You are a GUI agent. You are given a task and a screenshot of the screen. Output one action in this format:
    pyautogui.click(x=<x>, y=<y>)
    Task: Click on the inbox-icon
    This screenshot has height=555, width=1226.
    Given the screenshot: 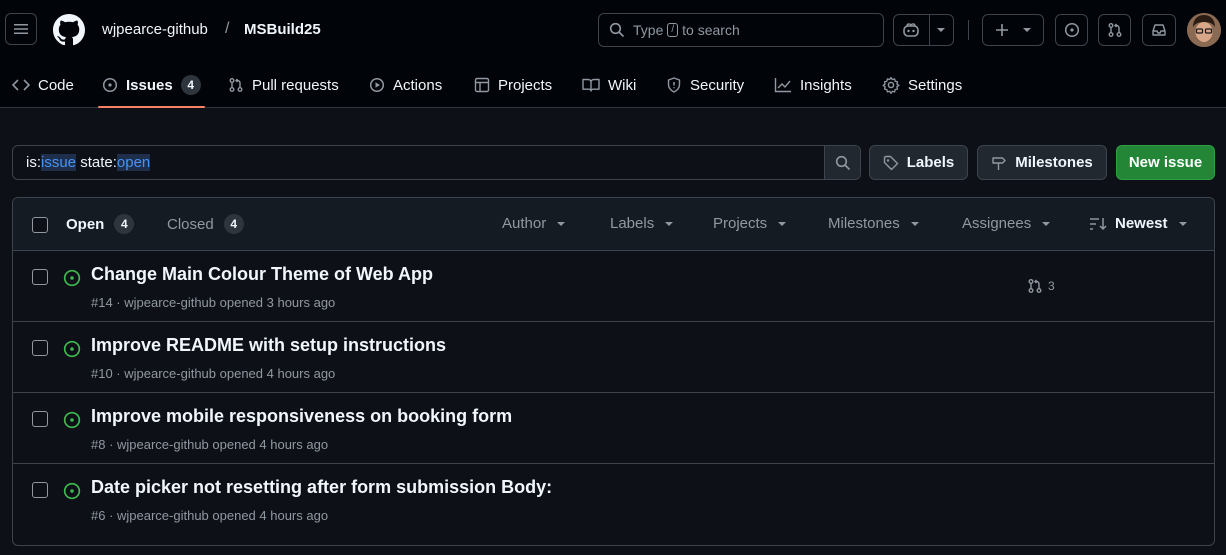 What is the action you would take?
    pyautogui.click(x=1159, y=30)
    